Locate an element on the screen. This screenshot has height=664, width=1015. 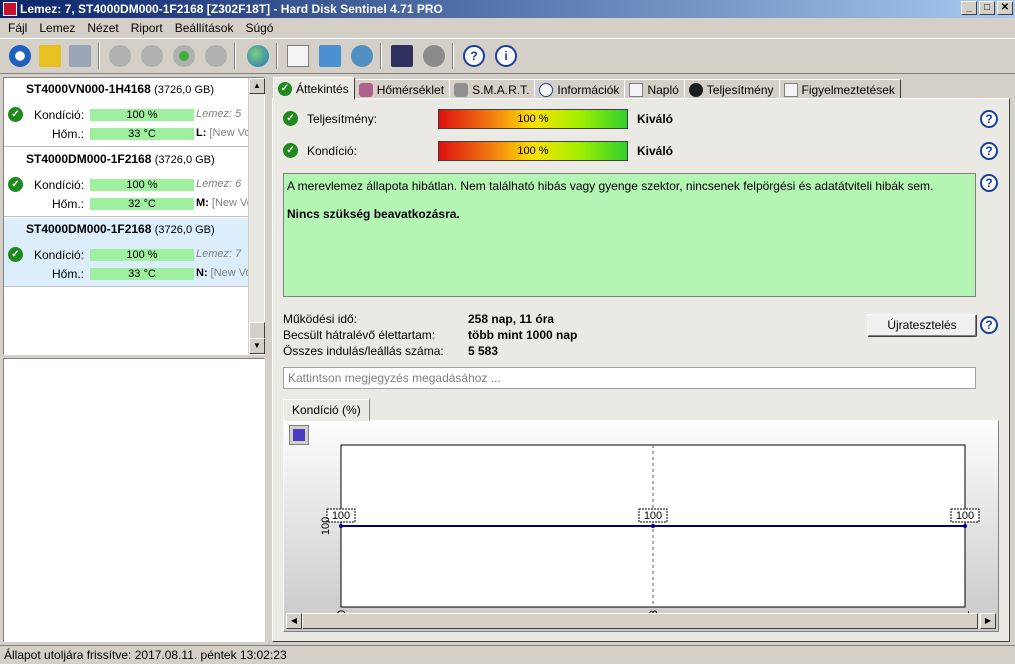
refresh-icon is located at coordinates (20, 56).